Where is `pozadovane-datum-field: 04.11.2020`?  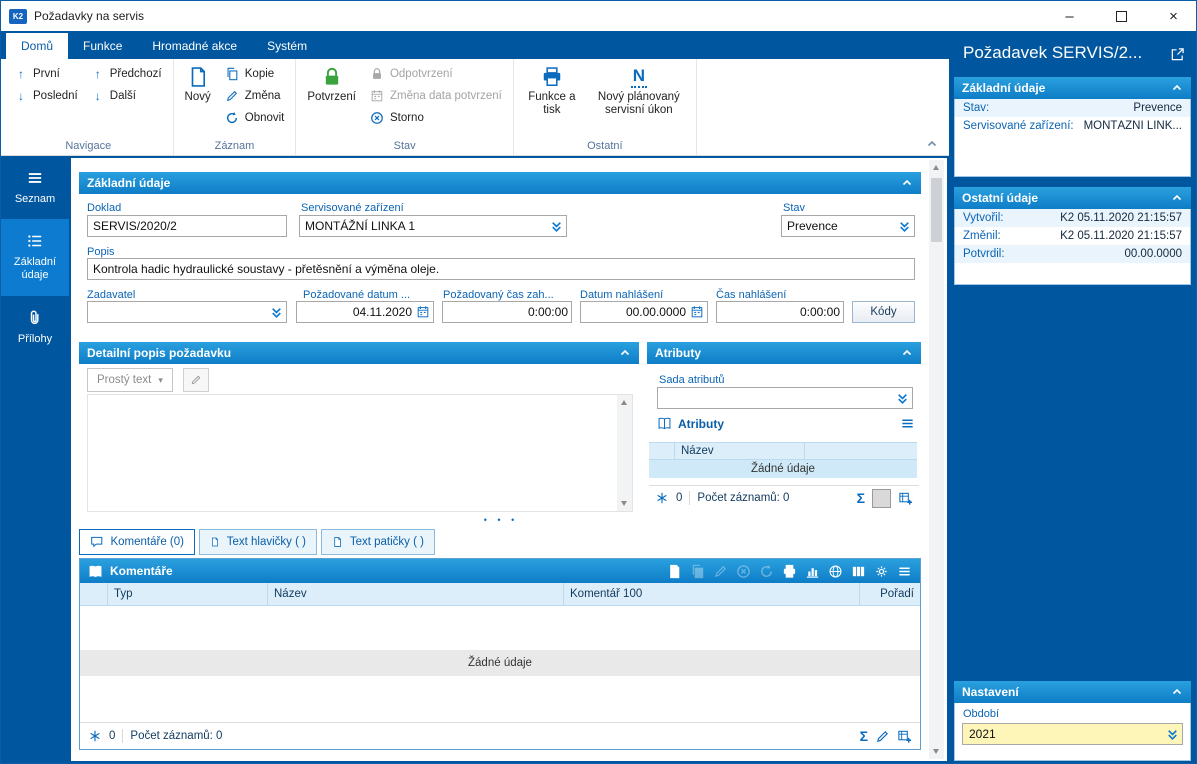 pozadovane-datum-field: 04.11.2020 is located at coordinates (365, 312).